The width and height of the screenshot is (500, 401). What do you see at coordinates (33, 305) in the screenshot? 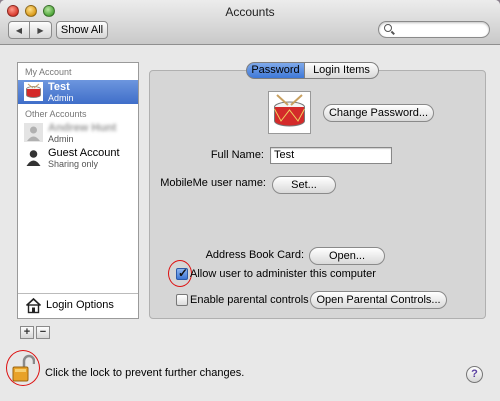
I see `house-icon` at bounding box center [33, 305].